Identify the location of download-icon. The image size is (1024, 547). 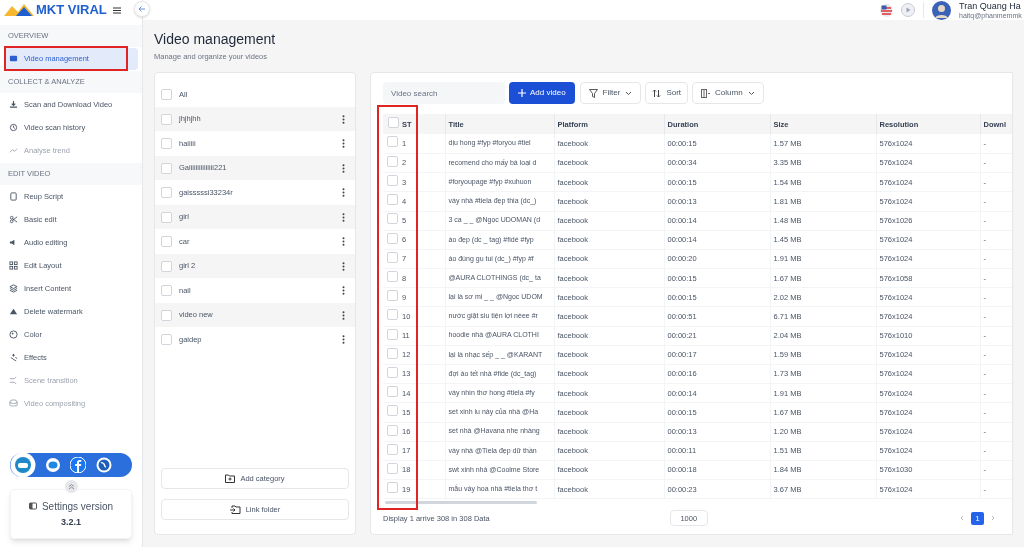
(13, 104).